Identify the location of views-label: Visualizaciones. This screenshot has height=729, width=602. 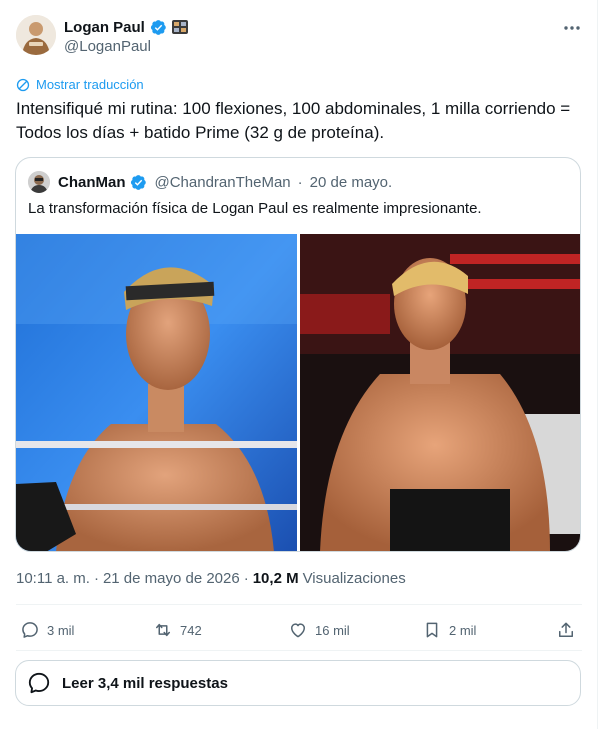
(354, 578).